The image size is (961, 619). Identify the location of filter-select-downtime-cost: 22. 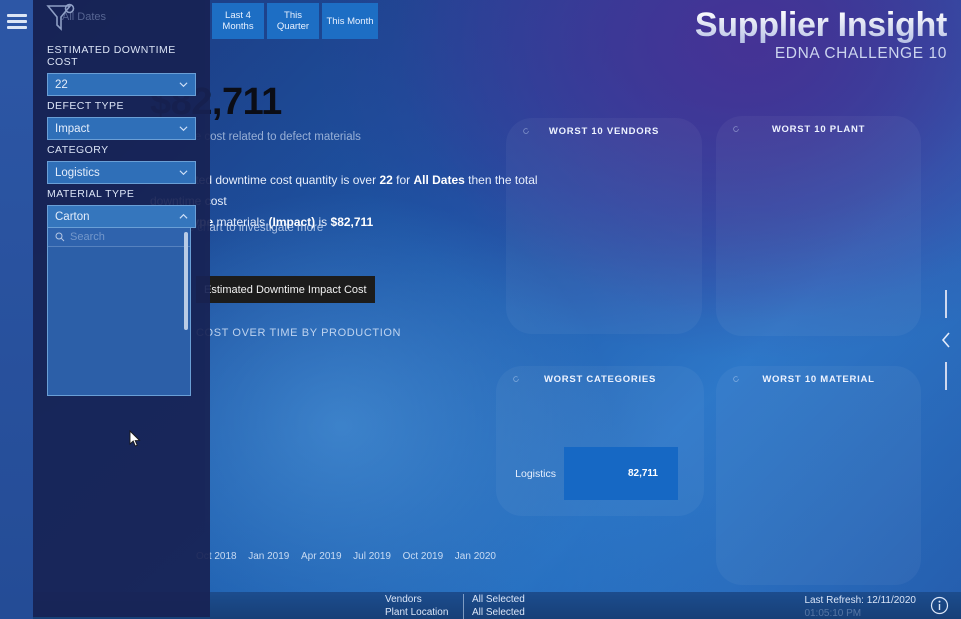
(121, 84).